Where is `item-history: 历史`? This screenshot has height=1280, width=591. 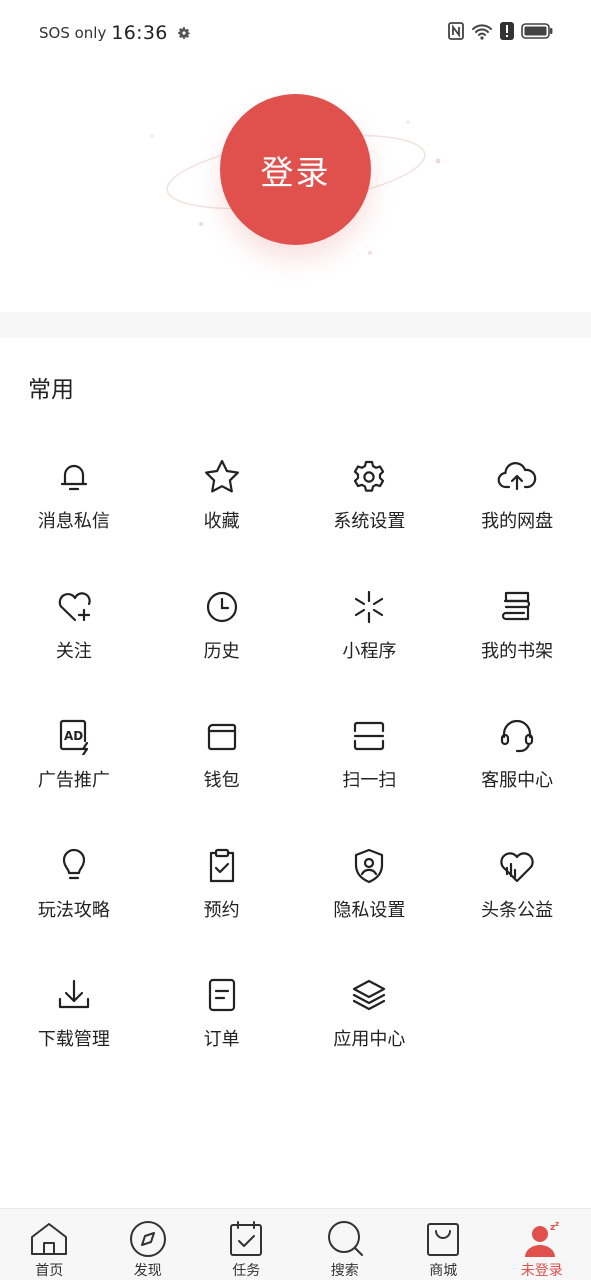
item-history: 历史 is located at coordinates (222, 625).